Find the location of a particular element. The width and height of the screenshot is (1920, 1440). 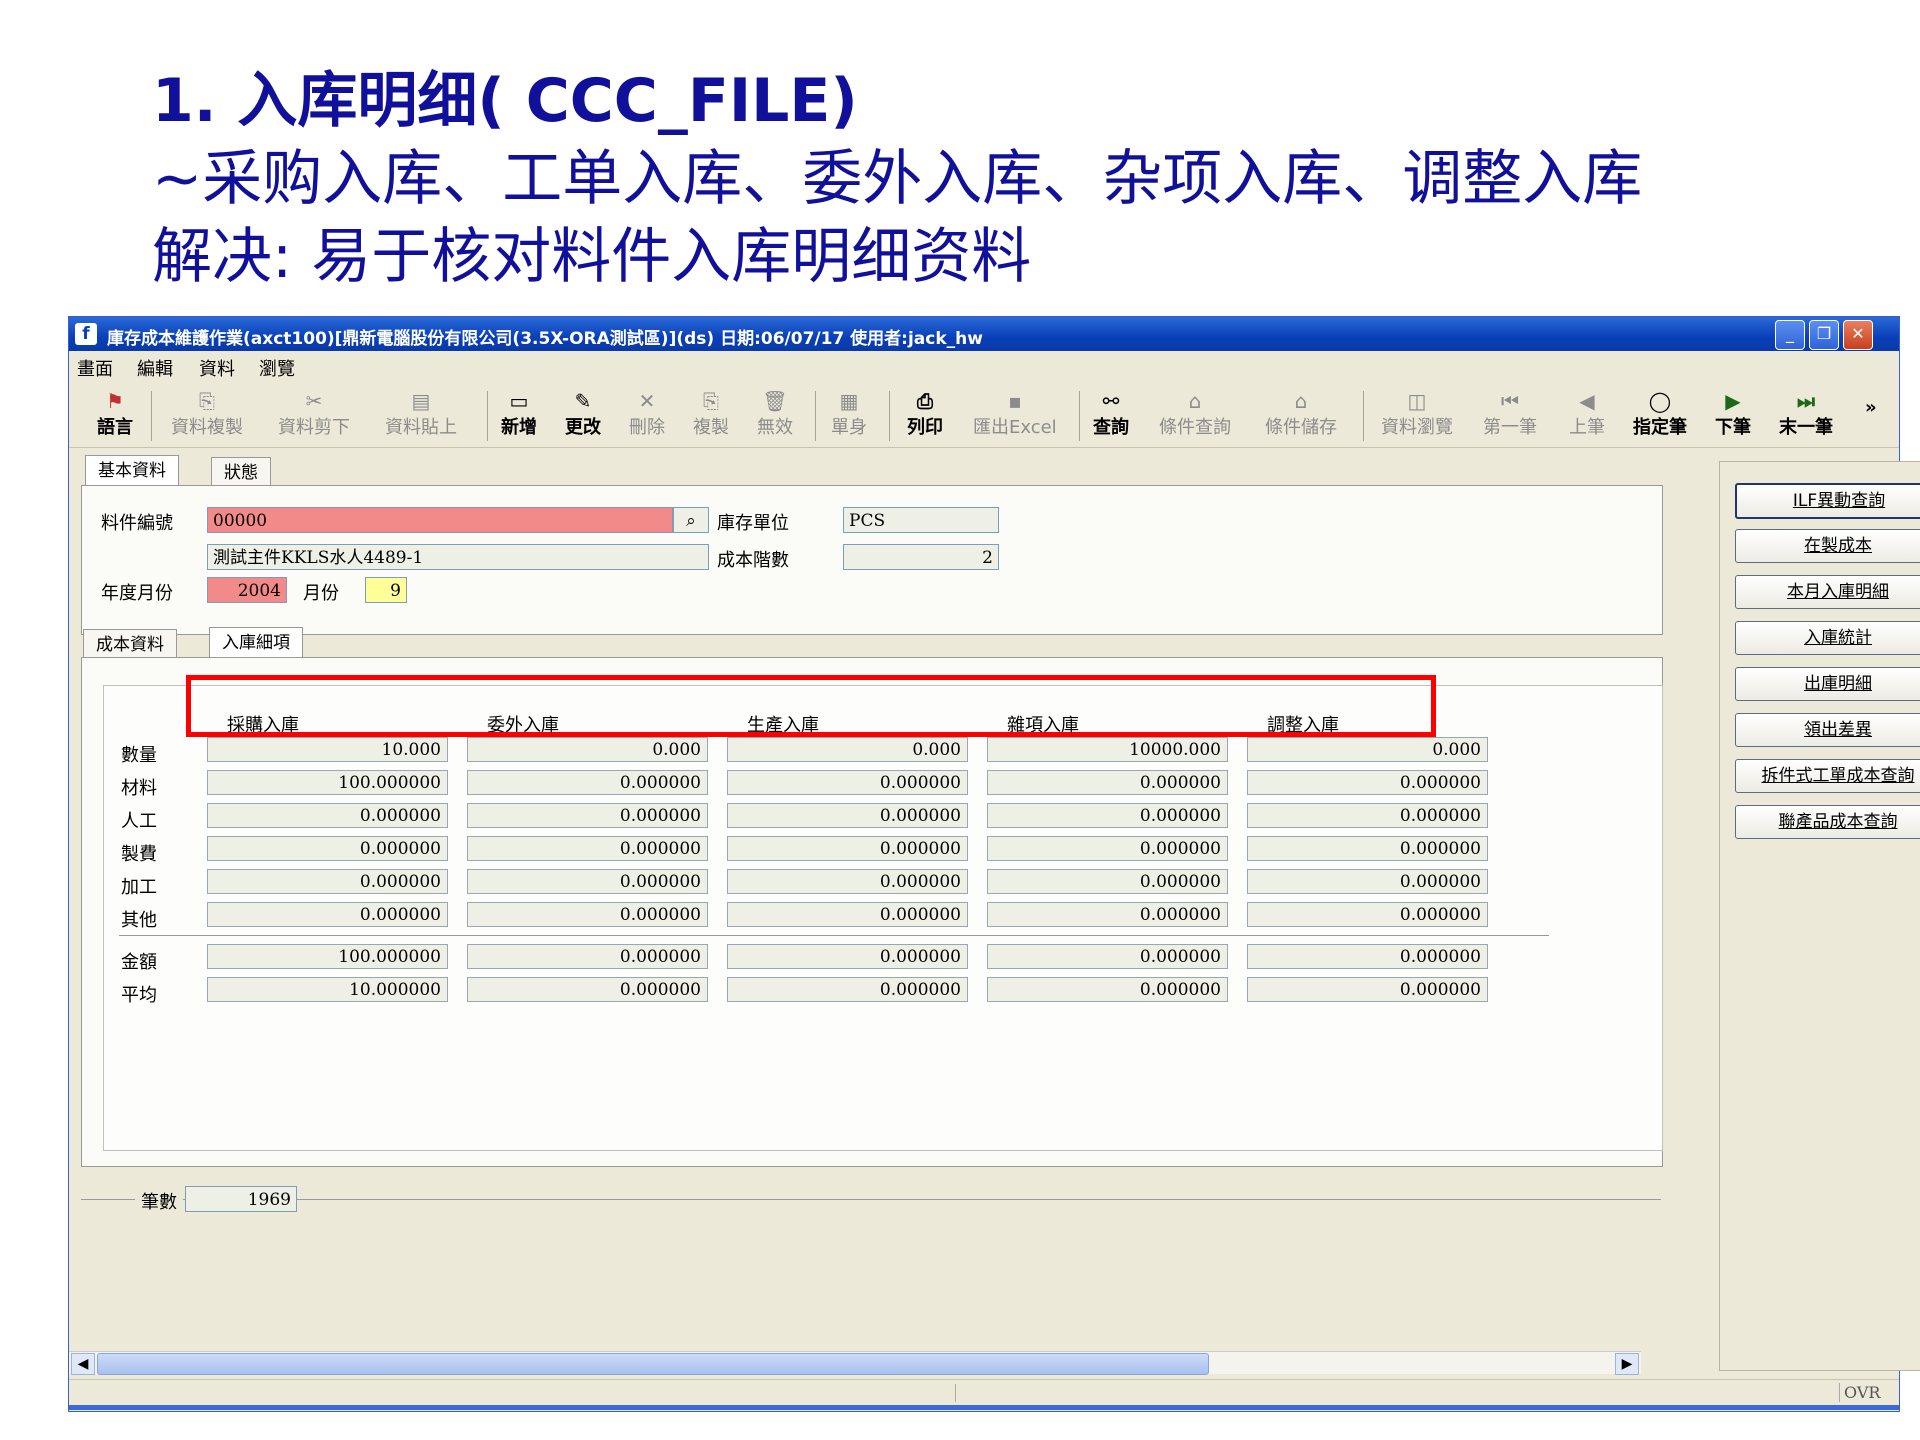

month-inbound-detail-button: 本月入庫明細 is located at coordinates (1827, 592).